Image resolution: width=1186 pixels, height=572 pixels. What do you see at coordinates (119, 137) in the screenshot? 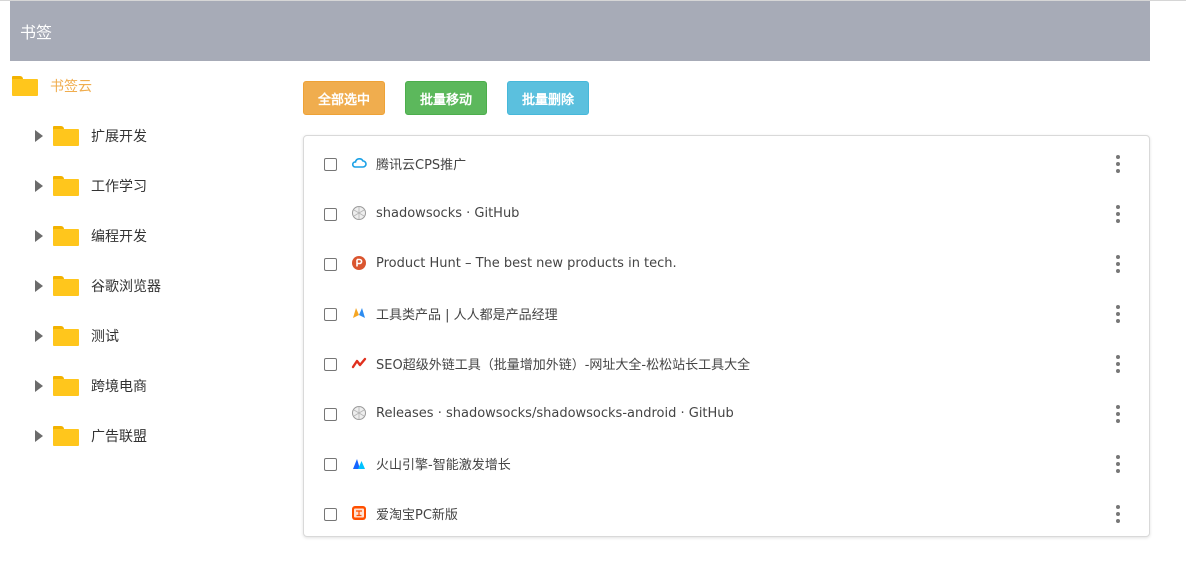
I see `sidebar-item-label: 扩展开发` at bounding box center [119, 137].